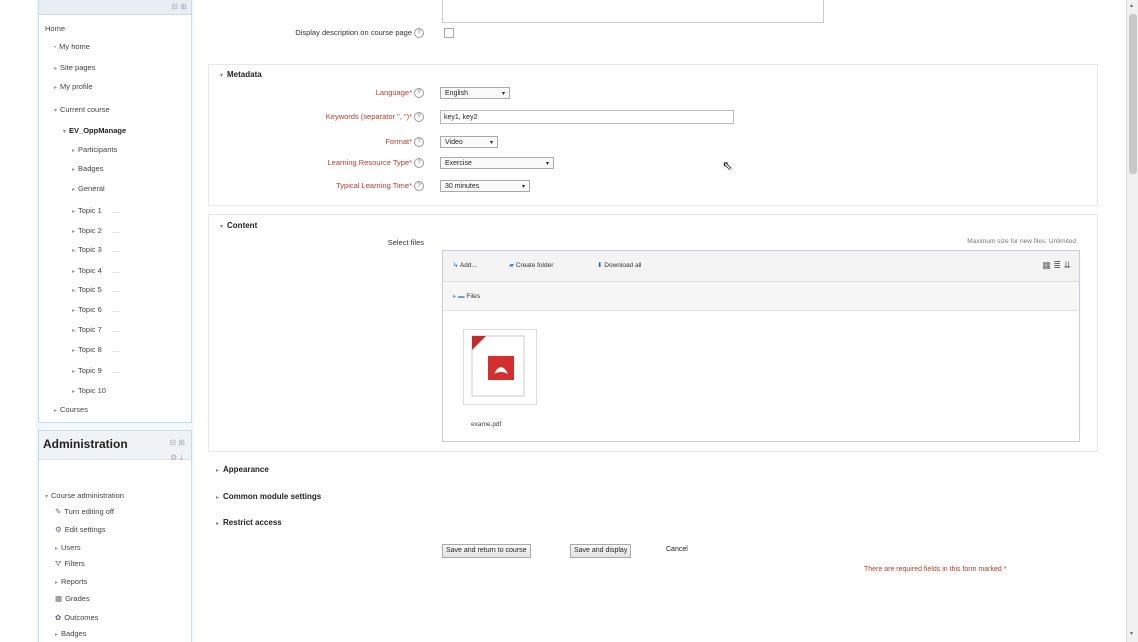  Describe the element at coordinates (73, 86) in the screenshot. I see `nav-item: ▸ My profile` at that location.